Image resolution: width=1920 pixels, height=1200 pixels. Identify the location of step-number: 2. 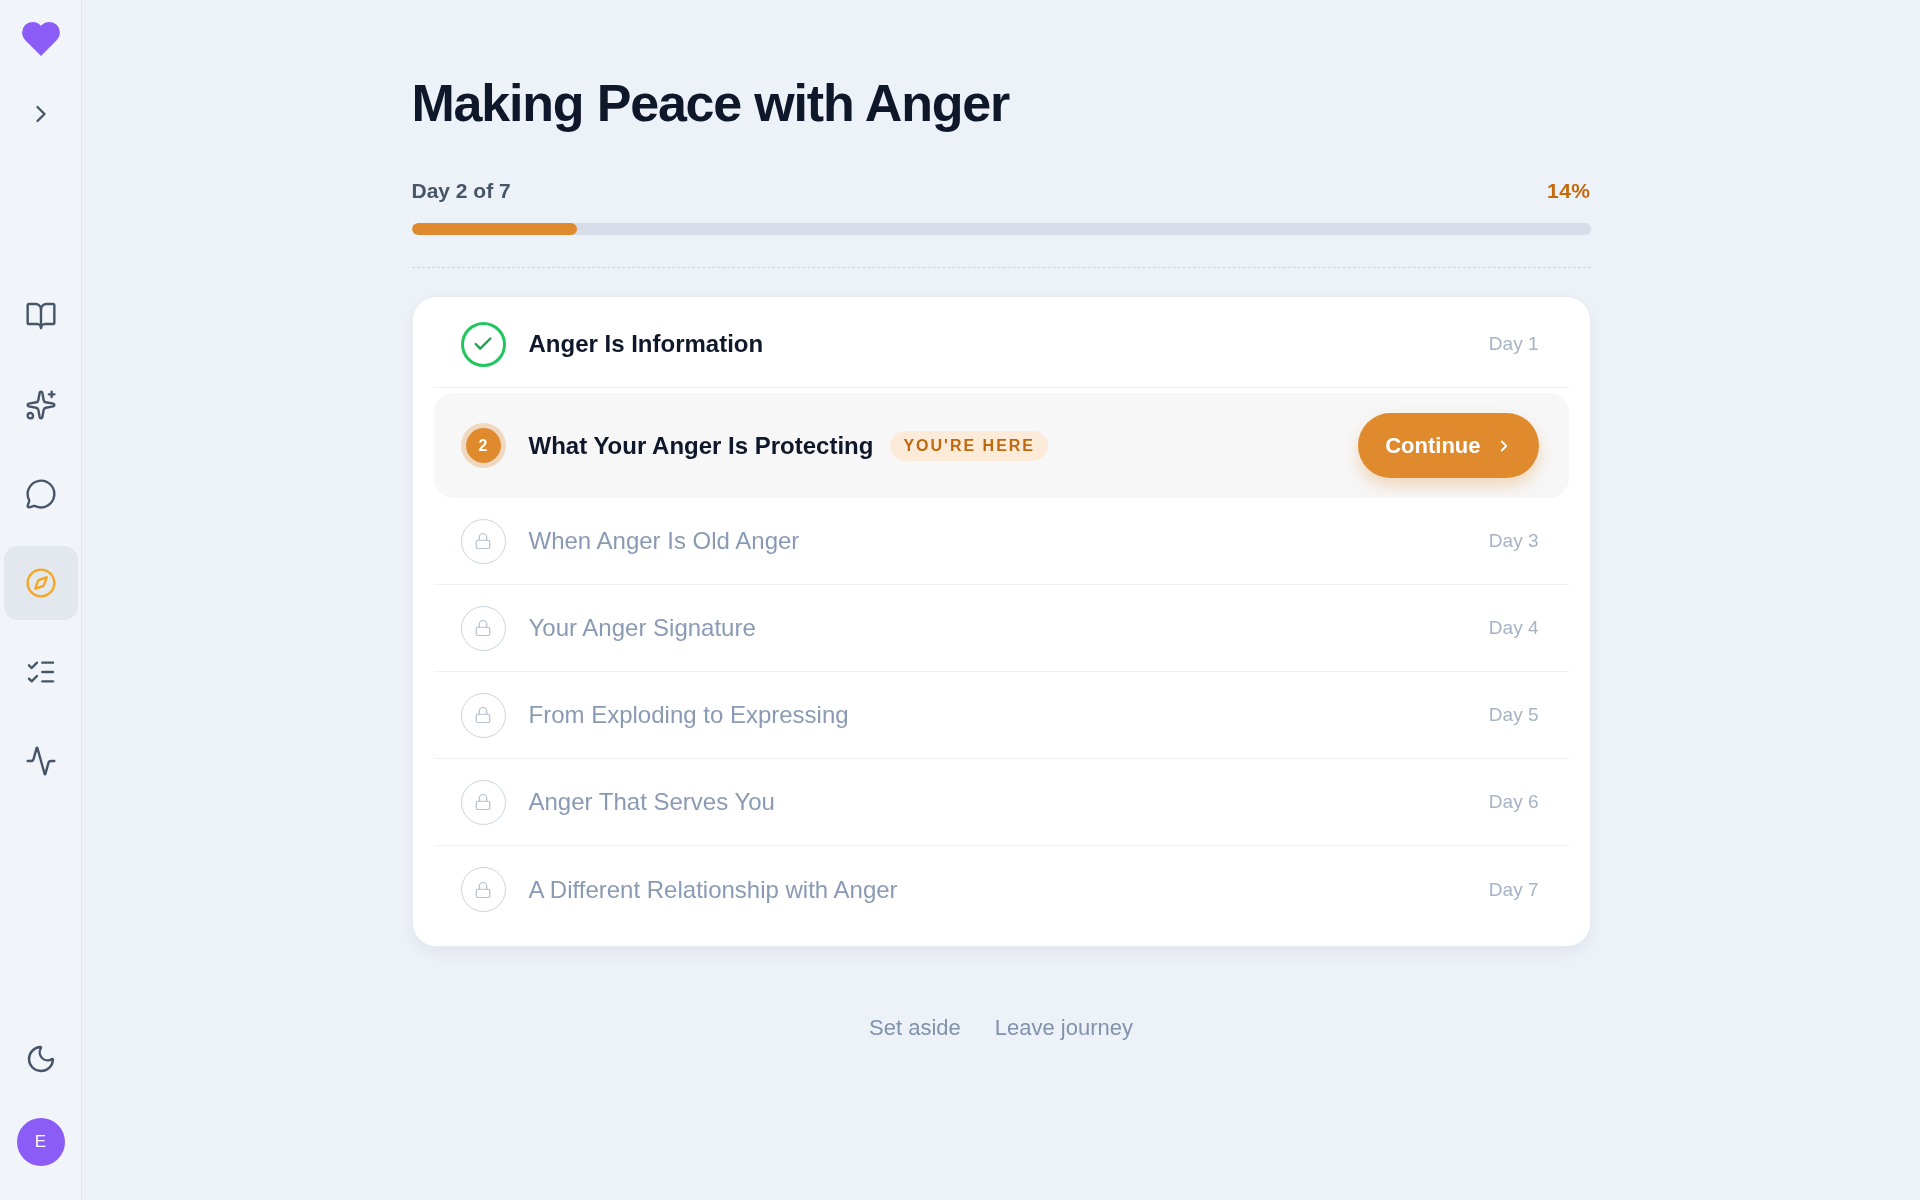
(483, 445).